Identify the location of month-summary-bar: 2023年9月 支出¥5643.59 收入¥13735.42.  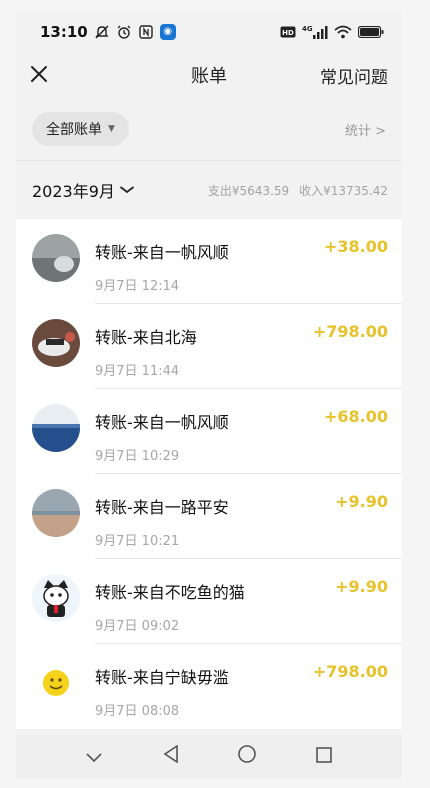
(209, 190).